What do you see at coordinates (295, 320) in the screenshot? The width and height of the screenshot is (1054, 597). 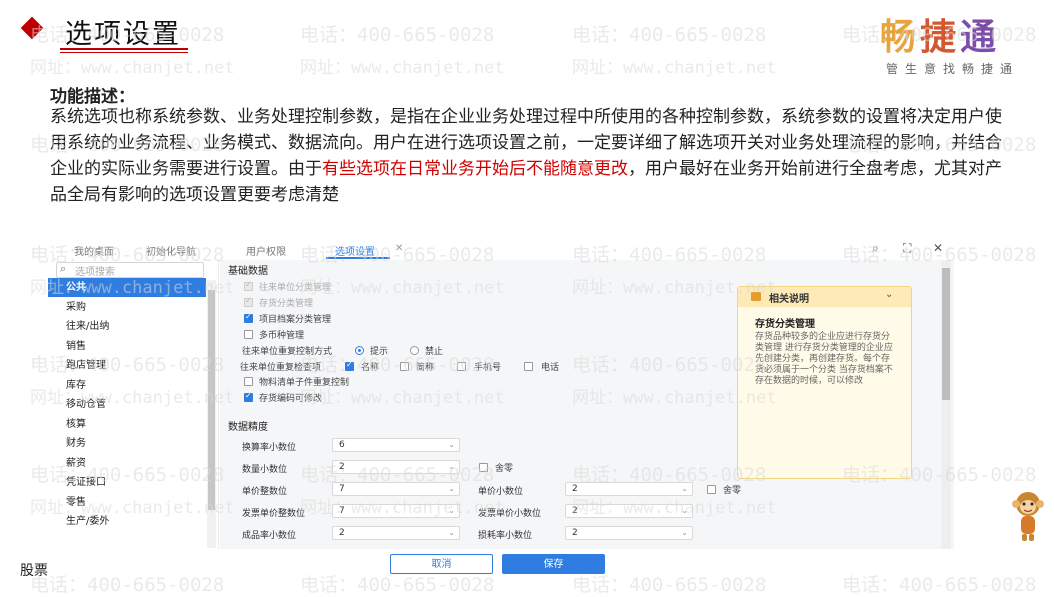 I see `option-label: 项目档案分类管理` at bounding box center [295, 320].